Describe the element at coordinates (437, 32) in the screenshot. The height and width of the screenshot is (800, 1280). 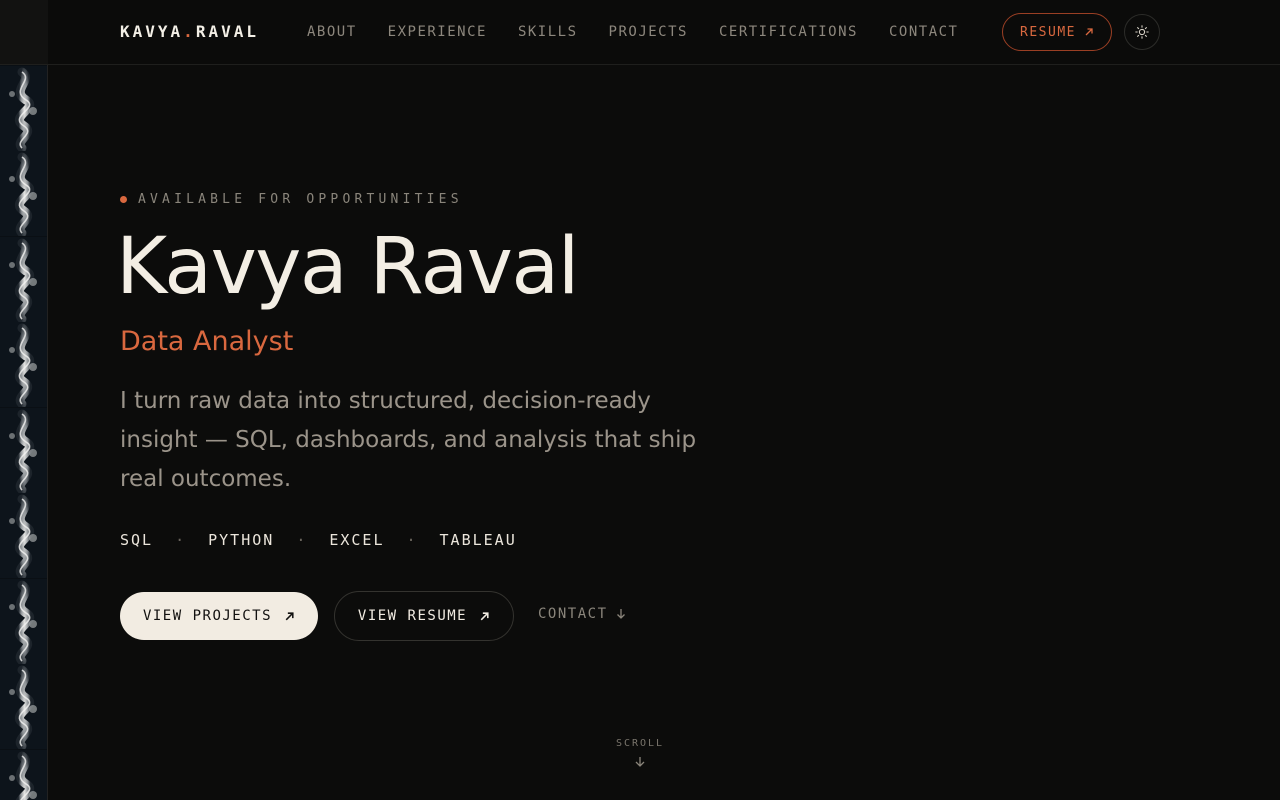
I see `nav-link-experience: EXPERIENCE` at that location.